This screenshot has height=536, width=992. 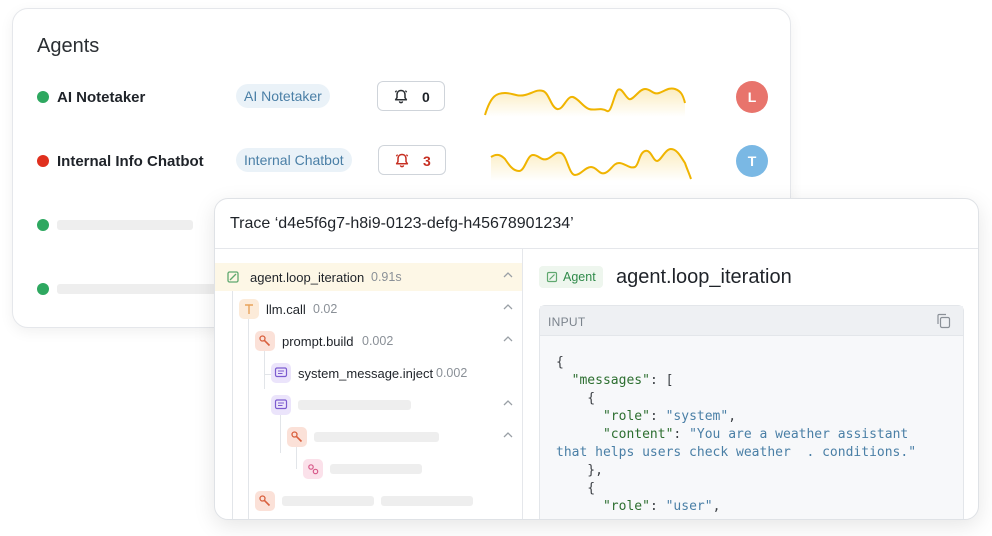 I want to click on span-type-badge: Agent, so click(x=571, y=277).